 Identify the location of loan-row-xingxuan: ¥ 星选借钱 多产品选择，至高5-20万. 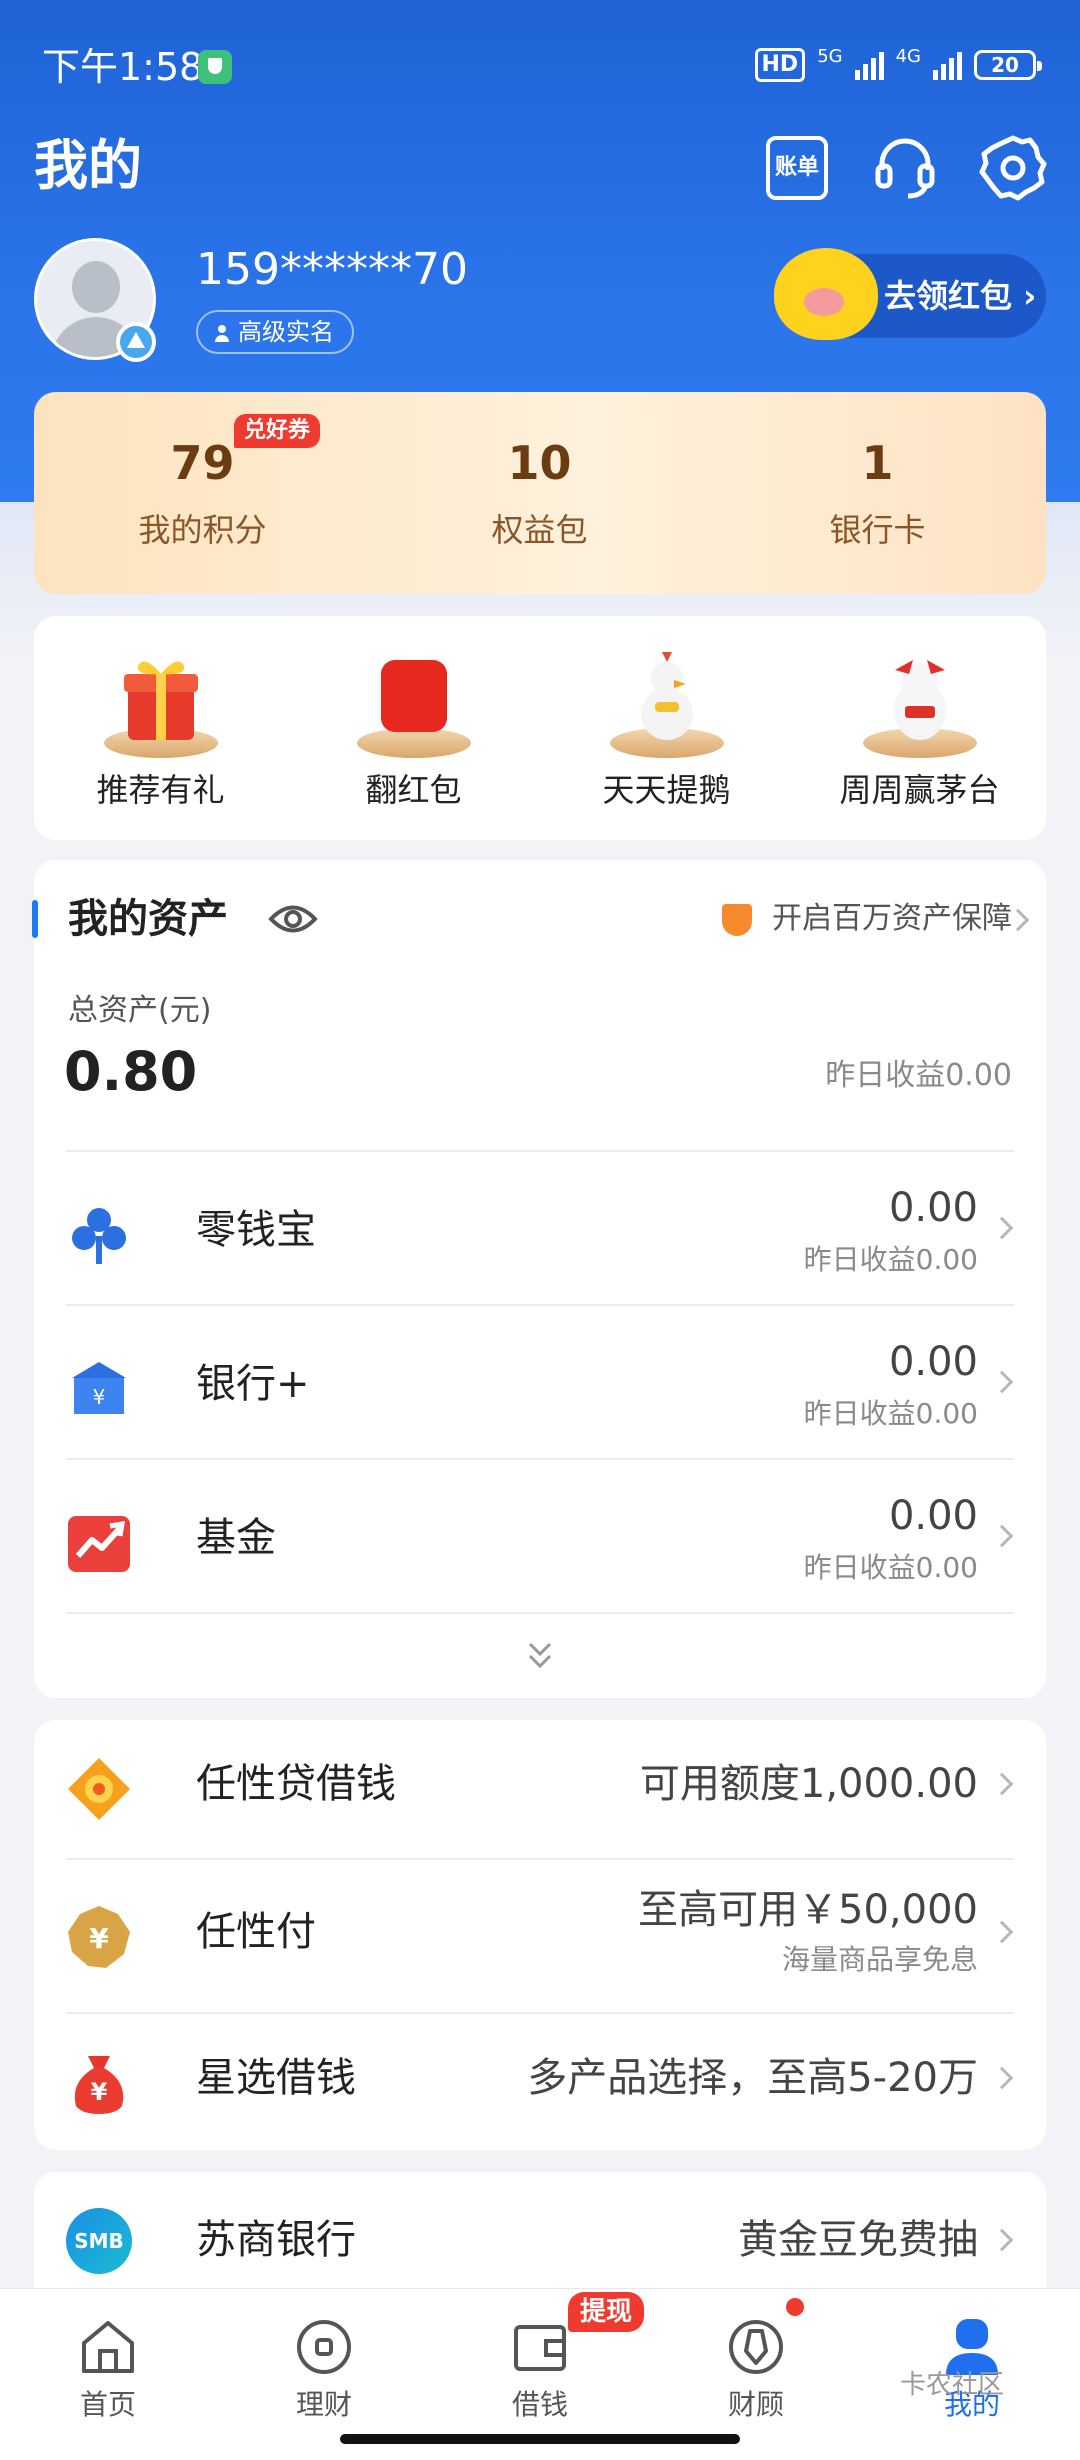
(540, 2081).